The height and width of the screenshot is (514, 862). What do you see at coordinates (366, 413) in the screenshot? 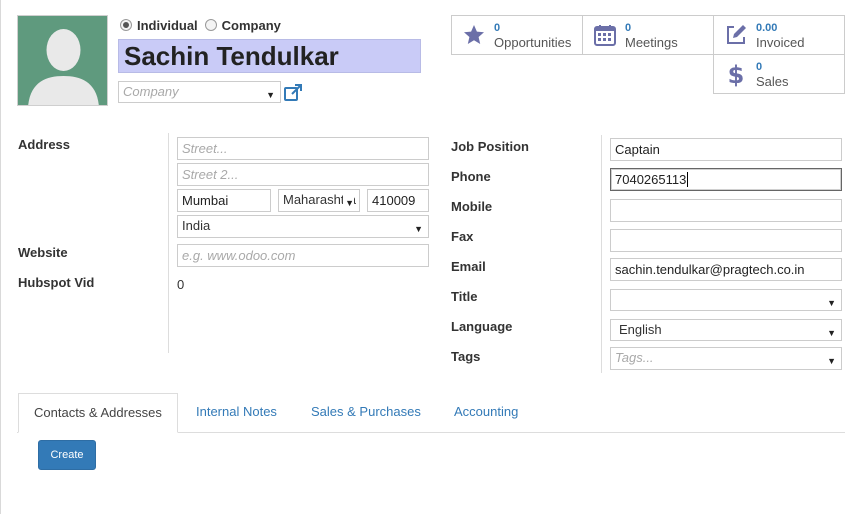
I see `tab-sales-purchases: Sales & Purchases` at bounding box center [366, 413].